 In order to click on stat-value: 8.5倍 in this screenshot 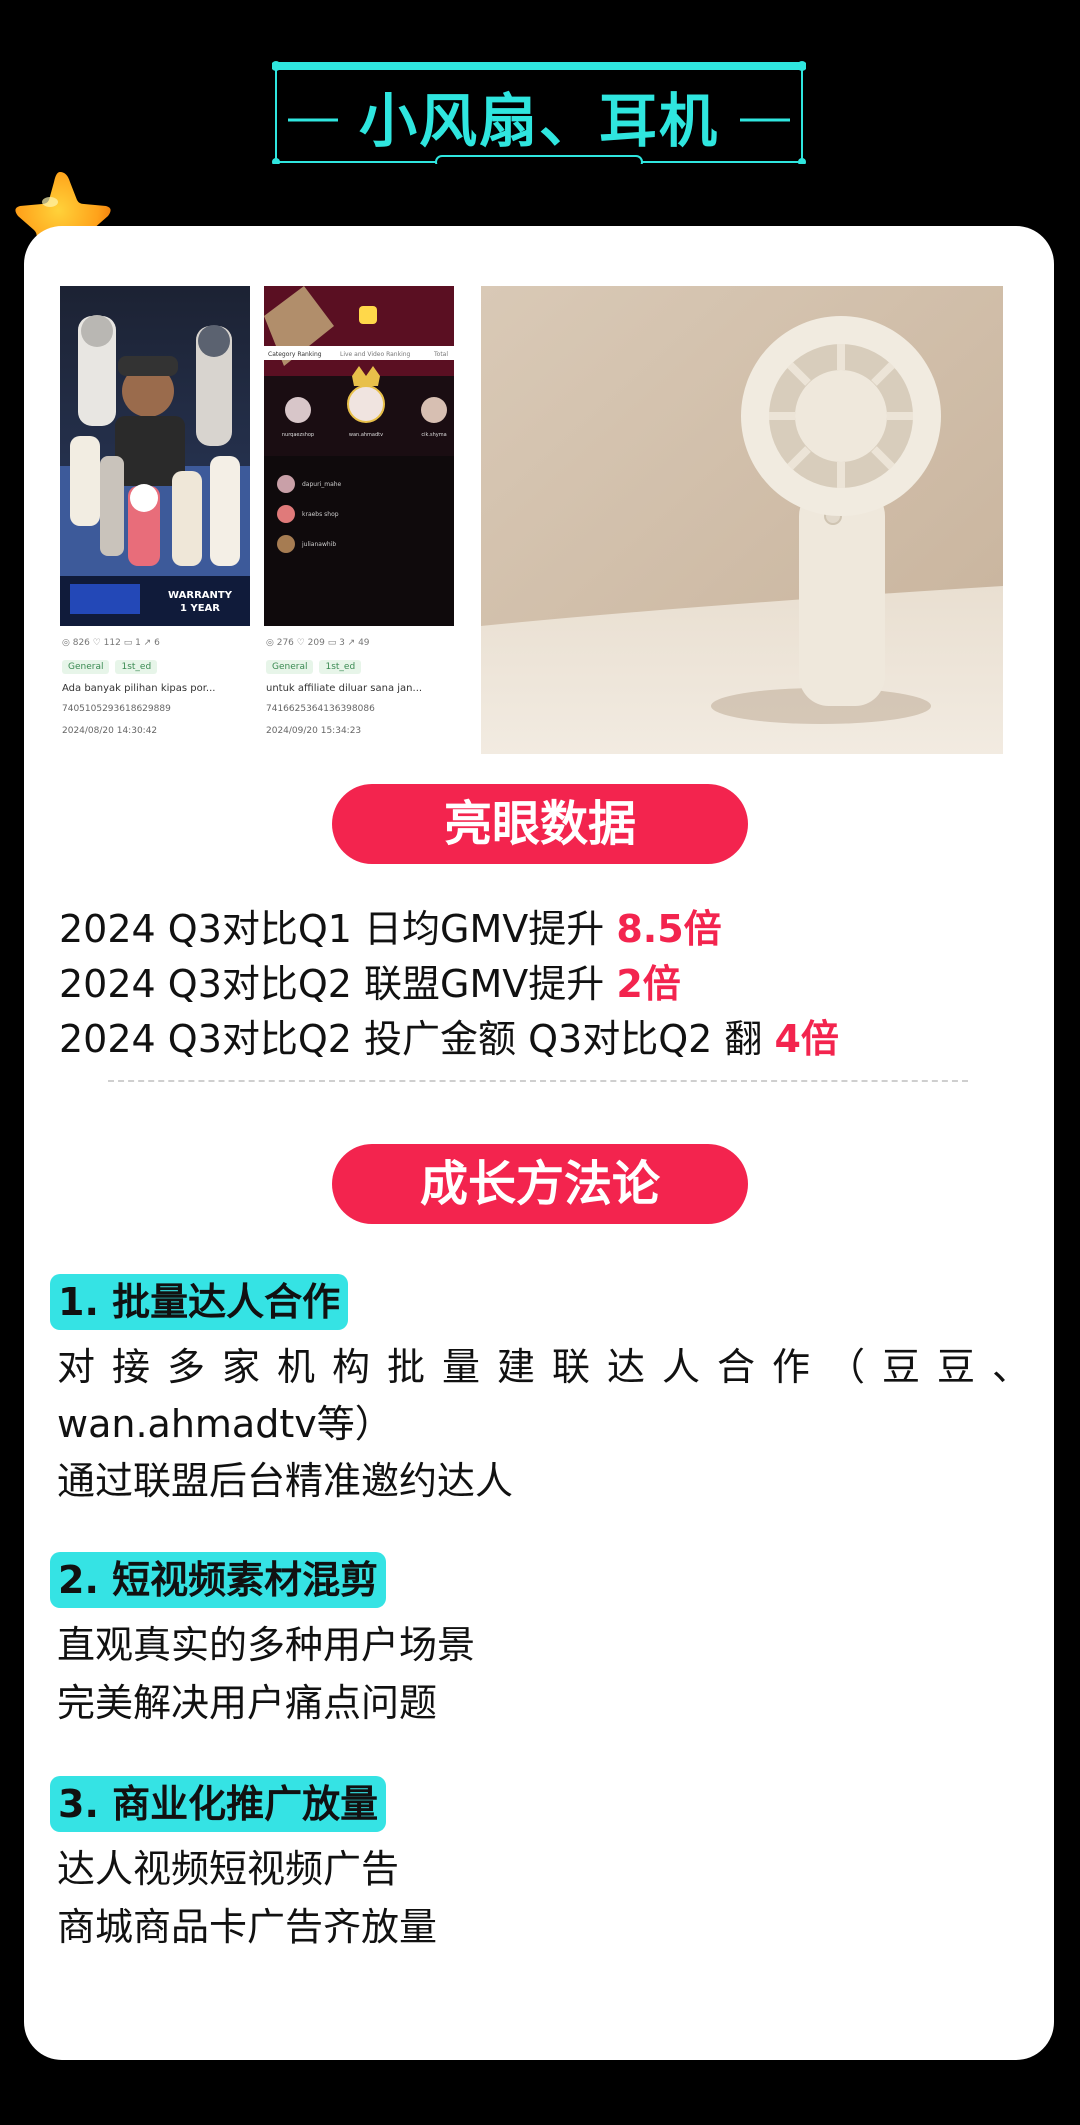, I will do `click(669, 929)`.